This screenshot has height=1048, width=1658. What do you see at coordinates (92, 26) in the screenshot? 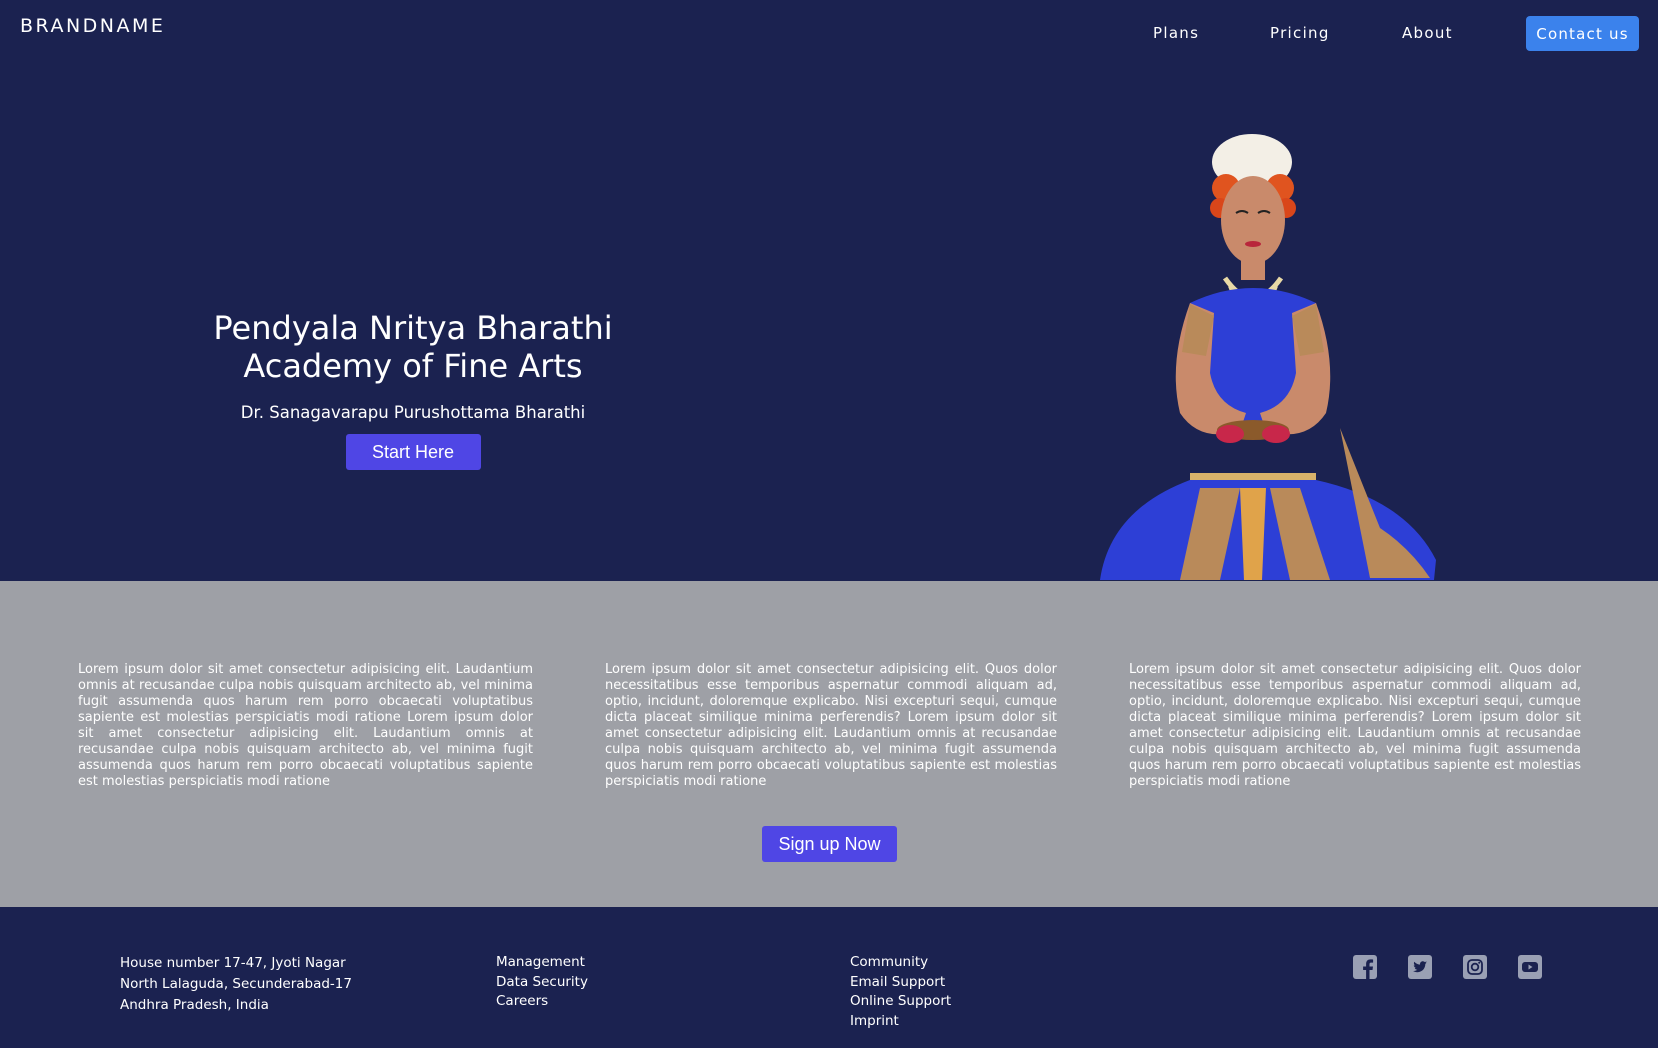
I see `brand-logo: BRANDNAME` at bounding box center [92, 26].